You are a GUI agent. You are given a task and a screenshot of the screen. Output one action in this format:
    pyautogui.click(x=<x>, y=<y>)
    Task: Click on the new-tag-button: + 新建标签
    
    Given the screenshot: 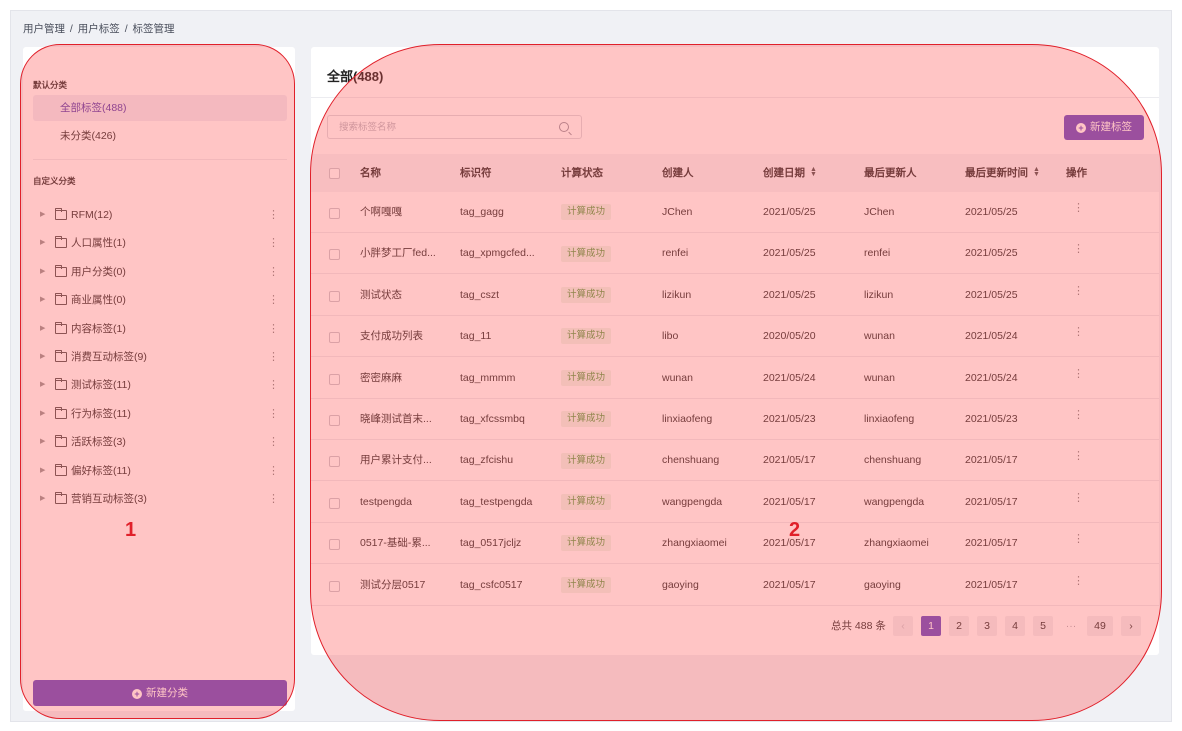 What is the action you would take?
    pyautogui.click(x=1104, y=127)
    